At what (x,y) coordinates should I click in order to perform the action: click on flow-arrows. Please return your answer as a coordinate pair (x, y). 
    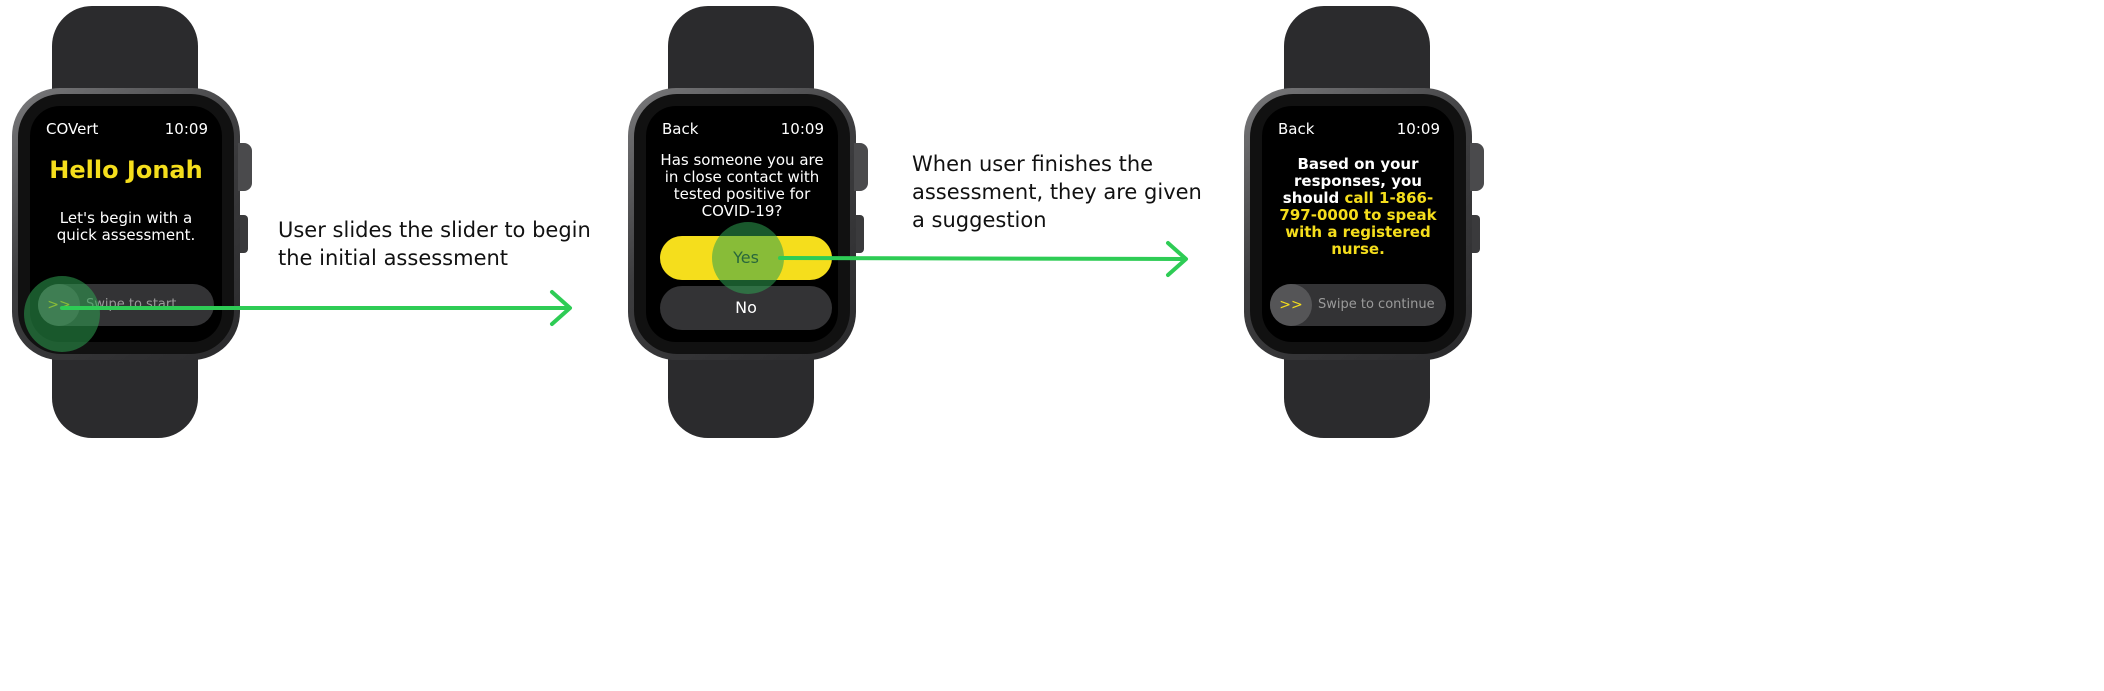
    Looking at the image, I should click on (624, 283).